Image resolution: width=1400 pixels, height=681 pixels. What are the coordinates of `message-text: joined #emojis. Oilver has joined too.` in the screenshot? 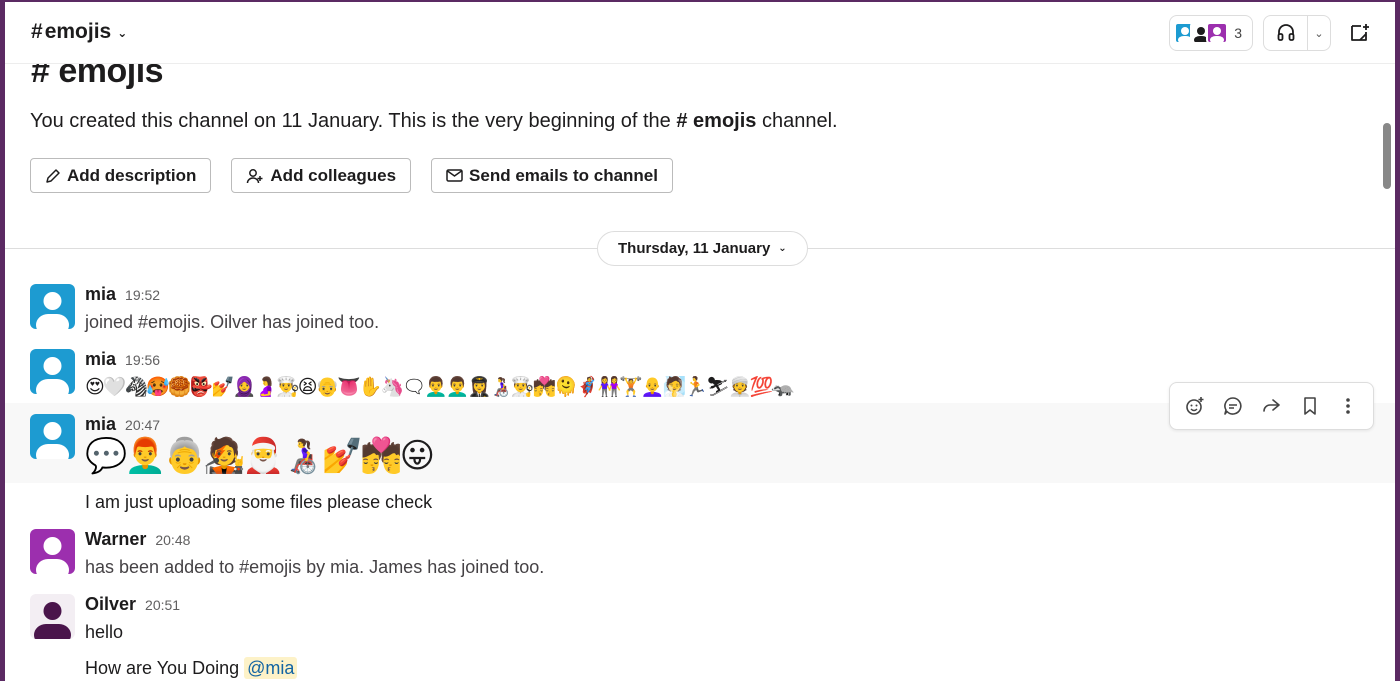 It's located at (232, 322).